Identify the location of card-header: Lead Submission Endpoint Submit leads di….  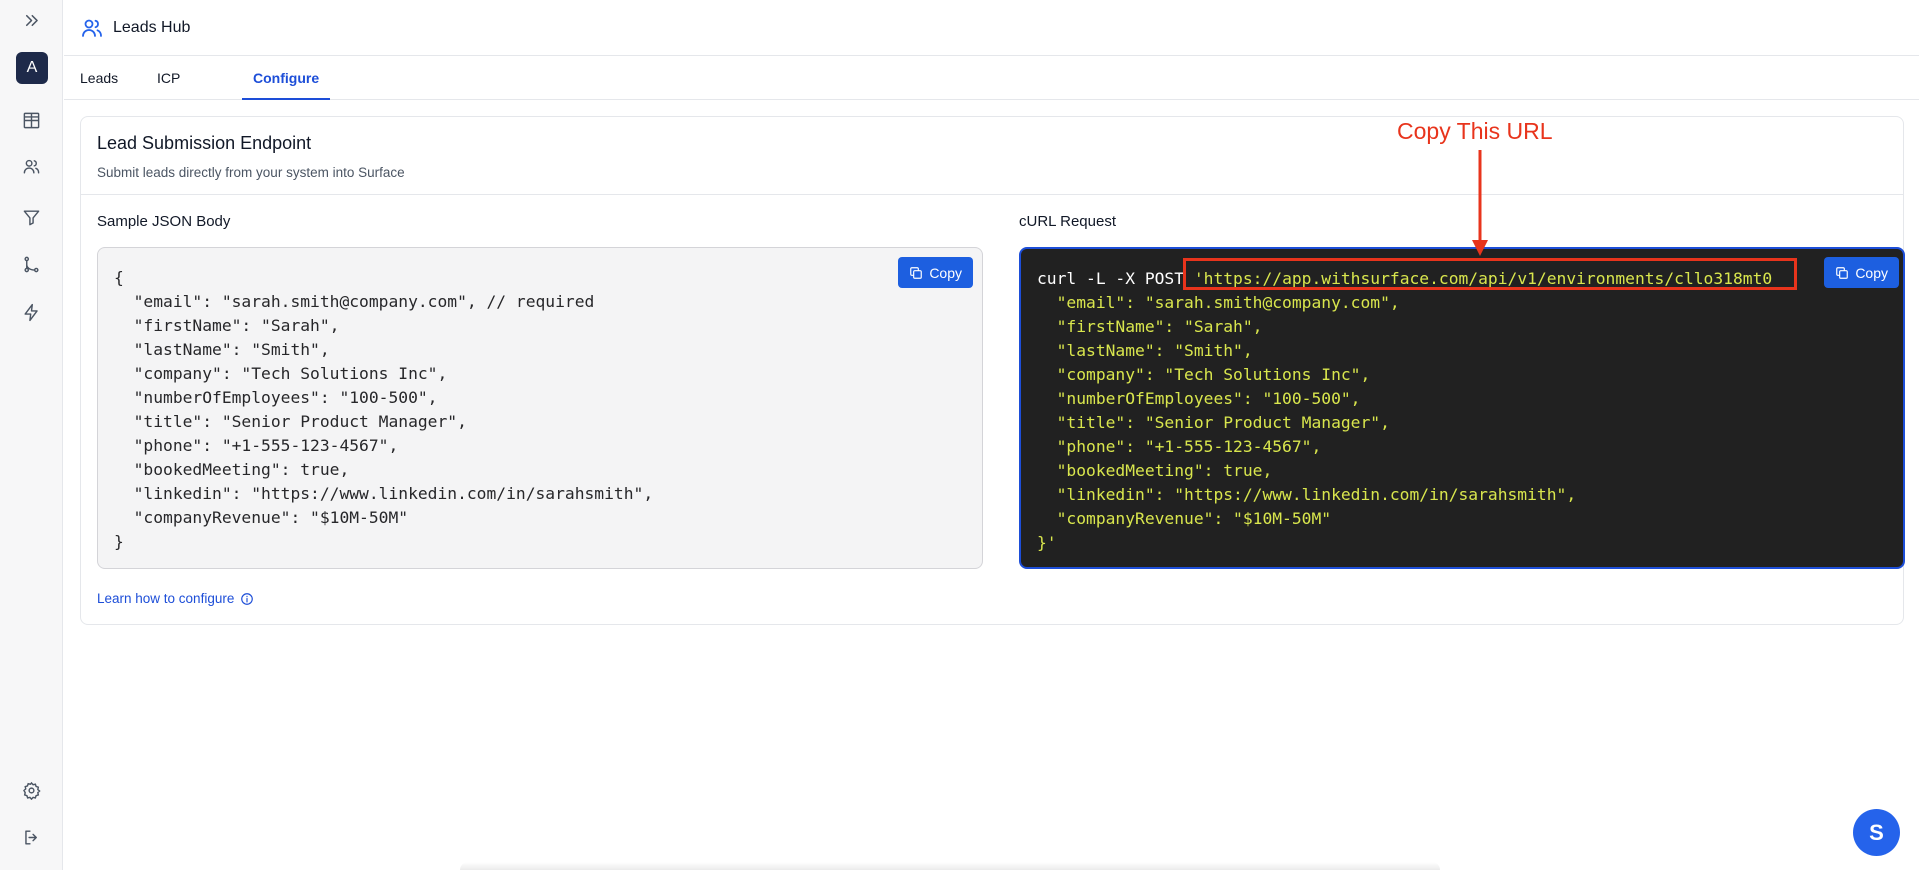
(992, 156).